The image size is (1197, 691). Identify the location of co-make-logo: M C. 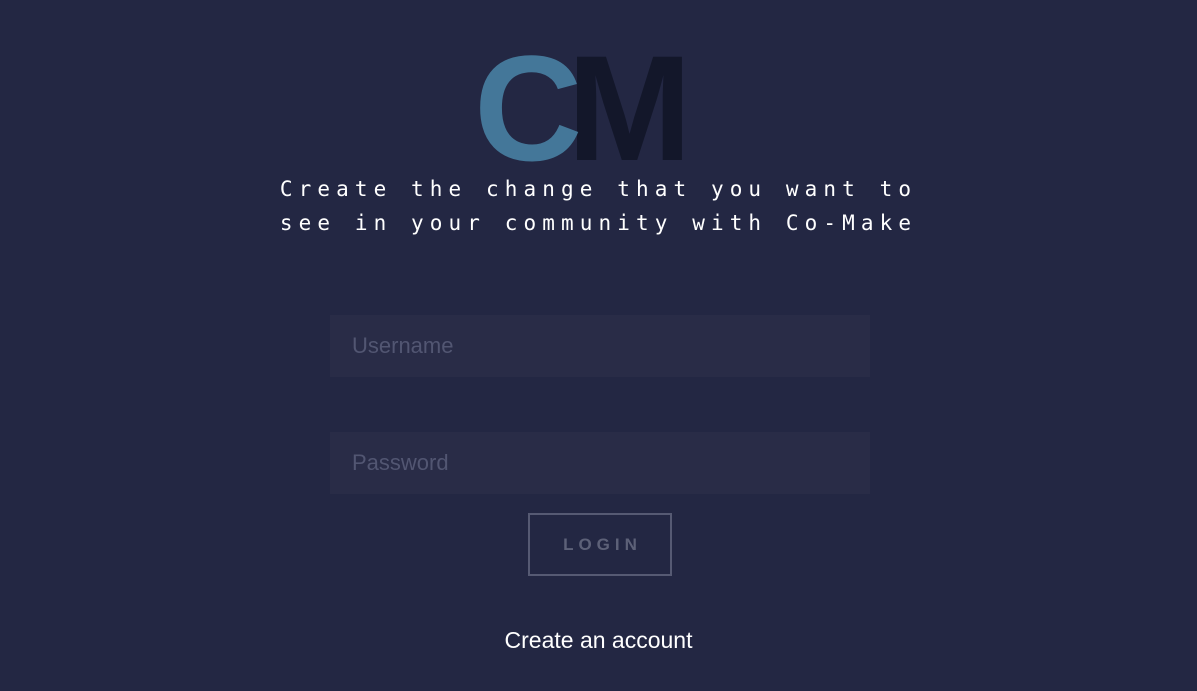
(588, 107).